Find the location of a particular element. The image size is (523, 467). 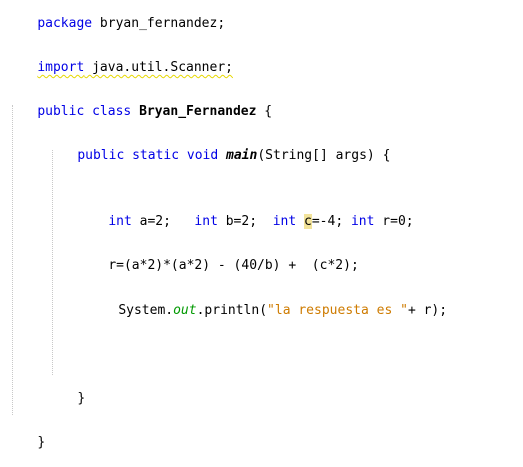

code-line-class-close: } is located at coordinates (25, 434).